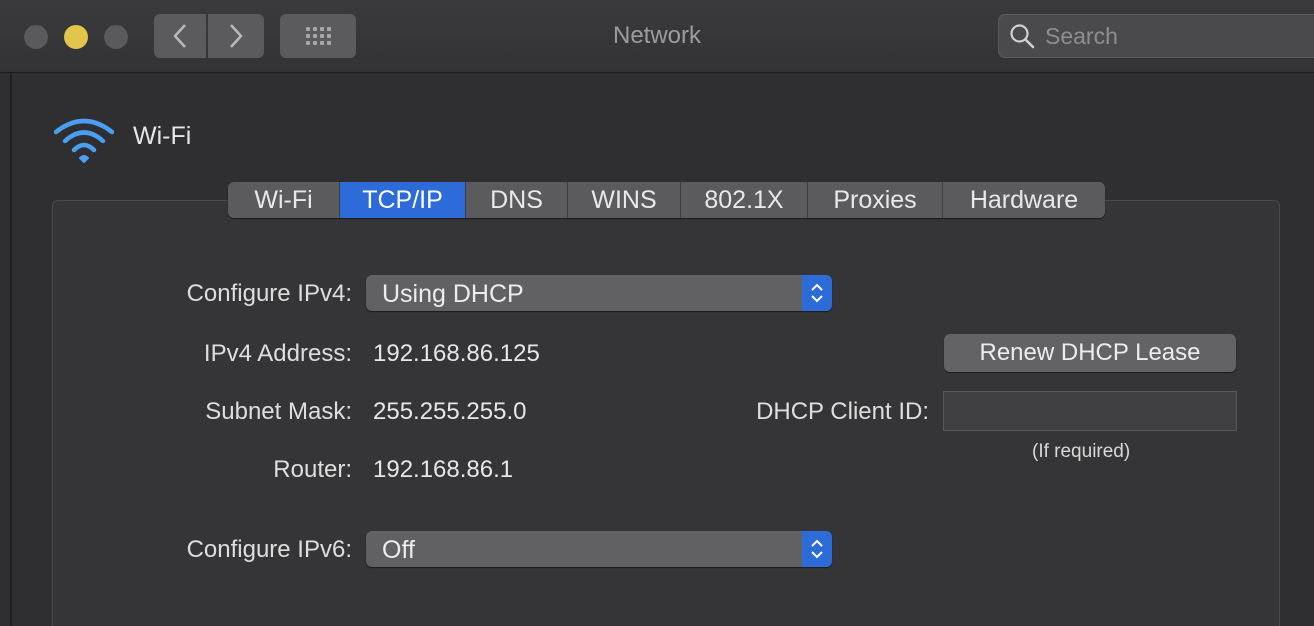 The image size is (1314, 626). What do you see at coordinates (269, 549) in the screenshot?
I see `configure-ipv6-label: Configure IPv6:` at bounding box center [269, 549].